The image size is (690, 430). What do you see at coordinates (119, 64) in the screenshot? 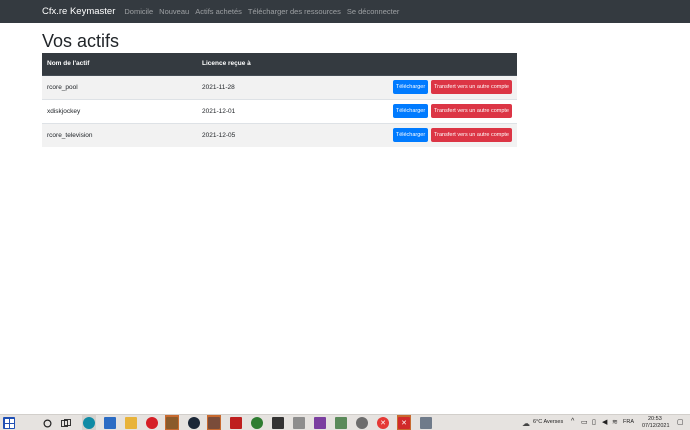
I see `column-header-asset-name: Nom de l'actif` at bounding box center [119, 64].